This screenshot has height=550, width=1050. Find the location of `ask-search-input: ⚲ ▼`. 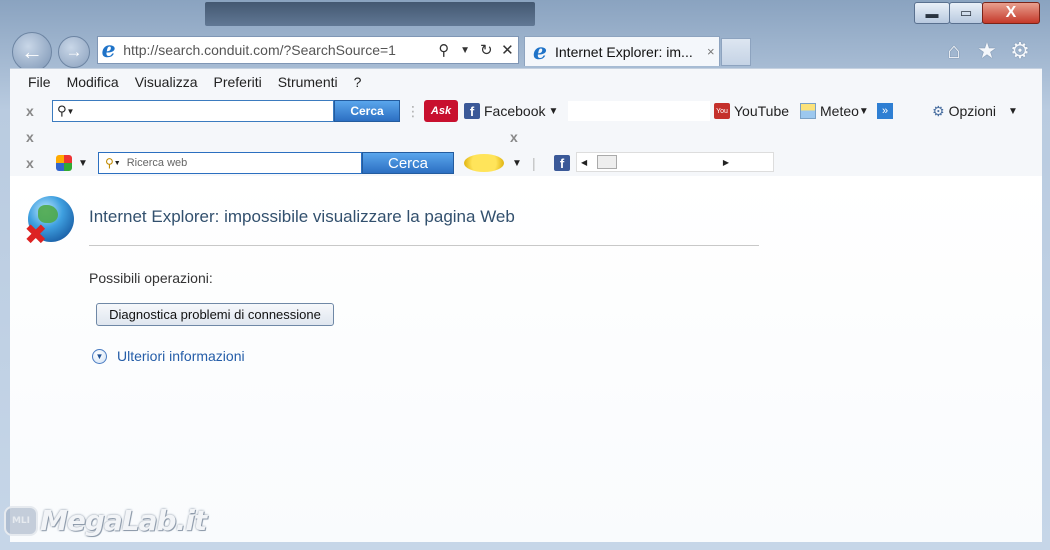

ask-search-input: ⚲ ▼ is located at coordinates (193, 111).